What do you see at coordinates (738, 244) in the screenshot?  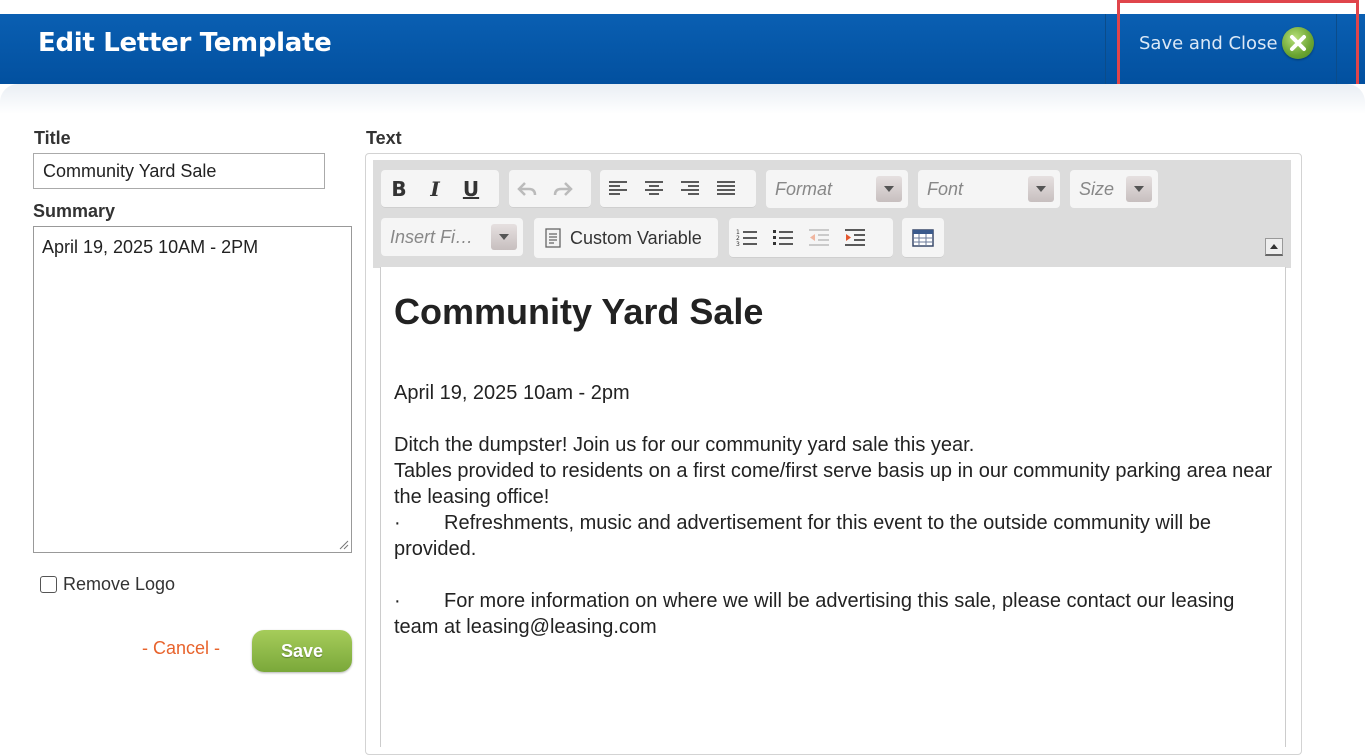 I see `svg-text: 3` at bounding box center [738, 244].